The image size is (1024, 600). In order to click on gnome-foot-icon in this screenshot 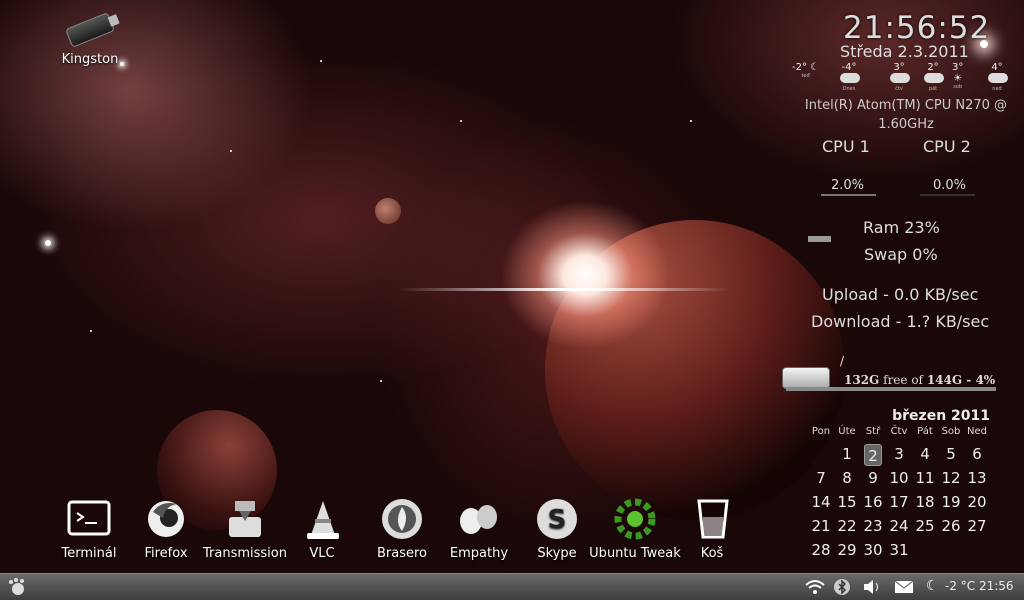, I will do `click(17, 587)`.